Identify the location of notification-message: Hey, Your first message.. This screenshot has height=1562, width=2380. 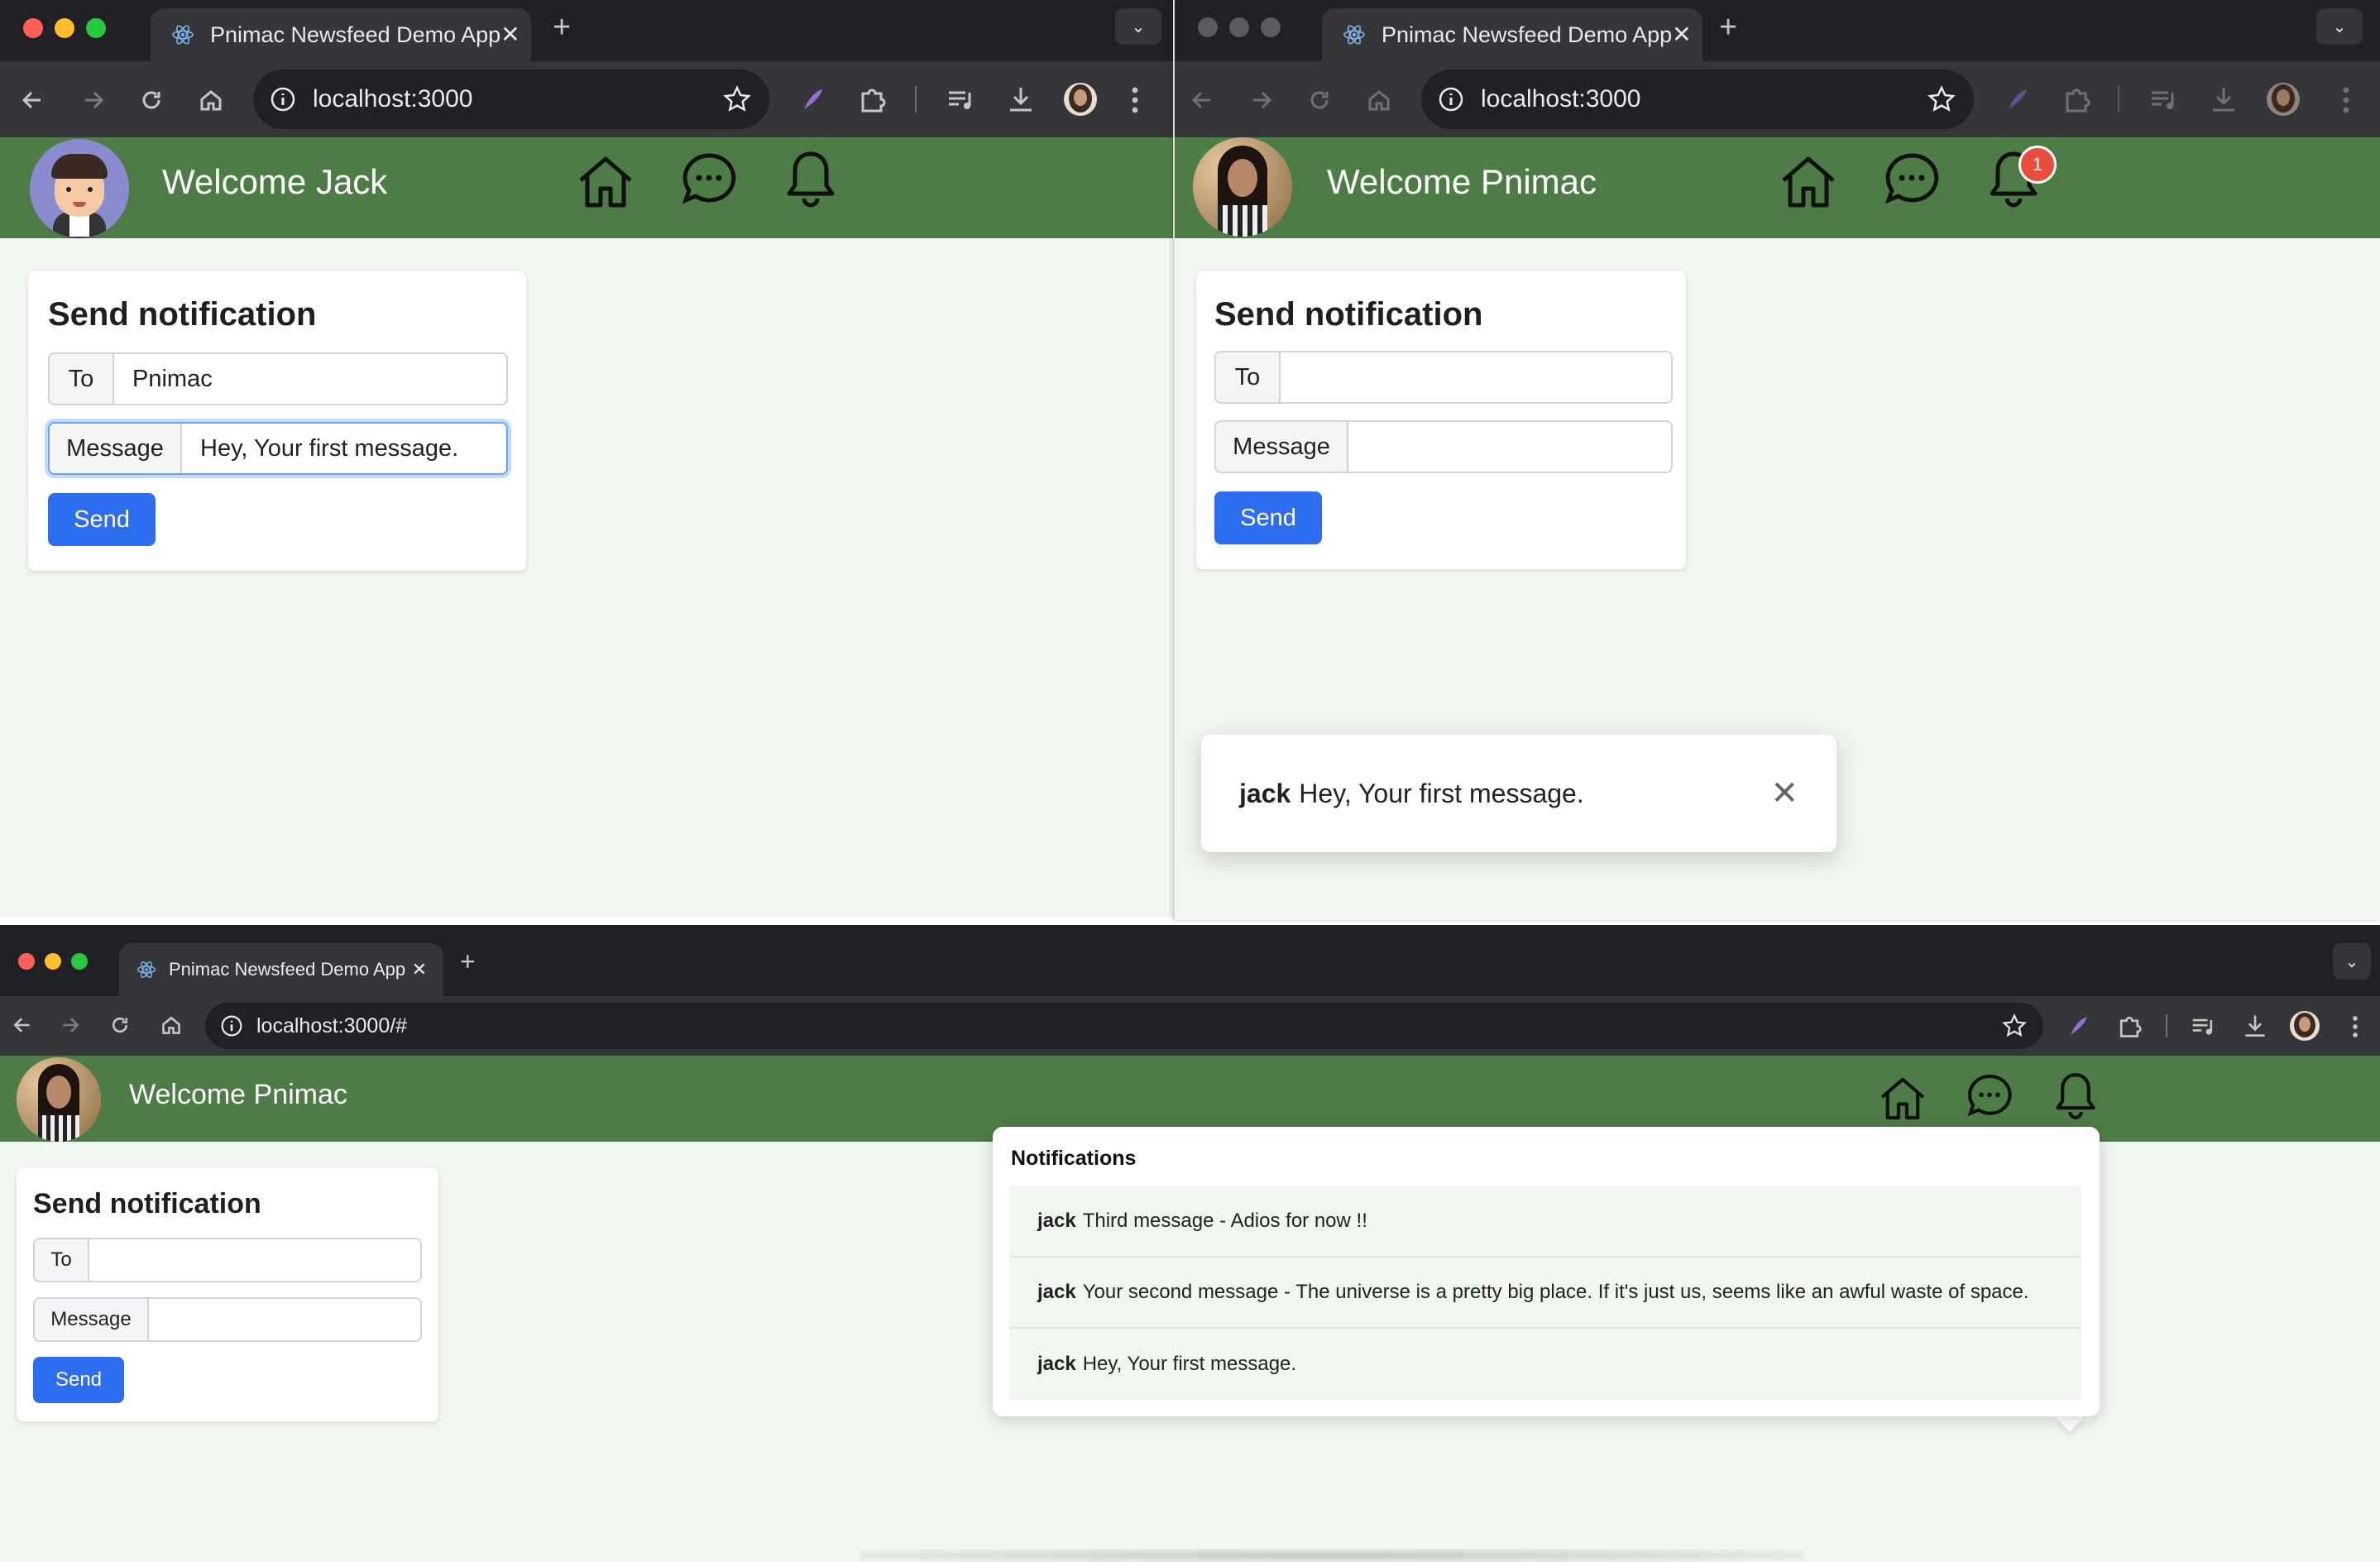
(1189, 1364).